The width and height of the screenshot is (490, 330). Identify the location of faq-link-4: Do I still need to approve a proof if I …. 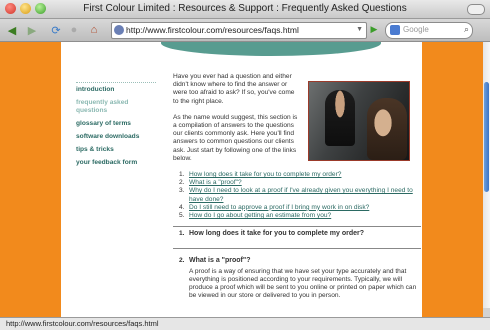
(279, 207).